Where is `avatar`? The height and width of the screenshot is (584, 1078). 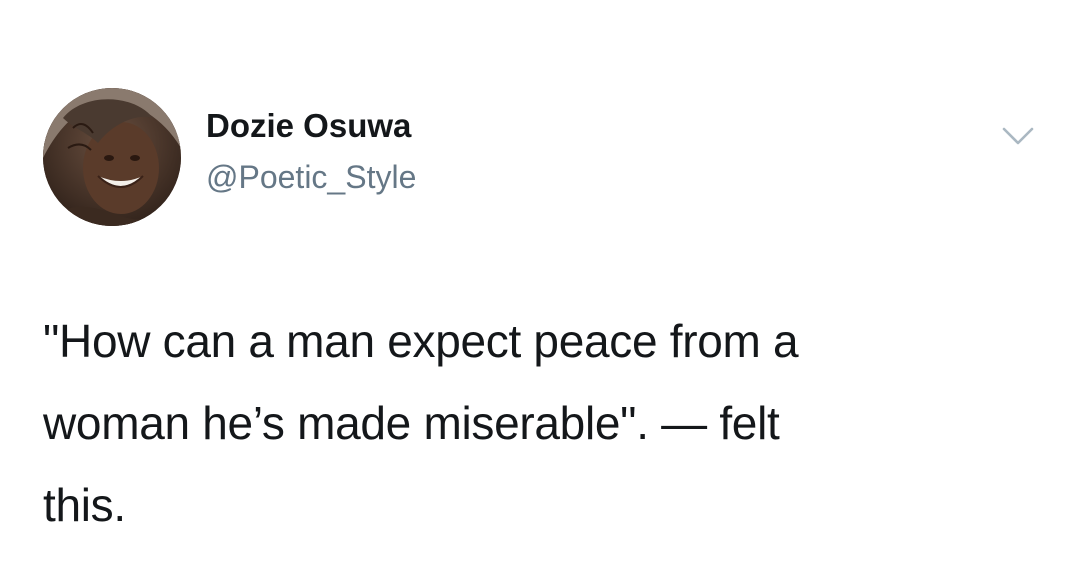
avatar is located at coordinates (112, 157).